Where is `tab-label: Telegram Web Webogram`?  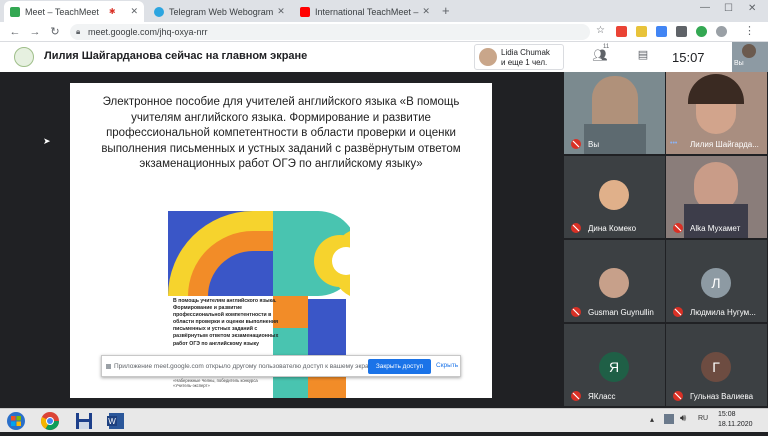
tab-label: Telegram Web Webogram is located at coordinates (221, 11).